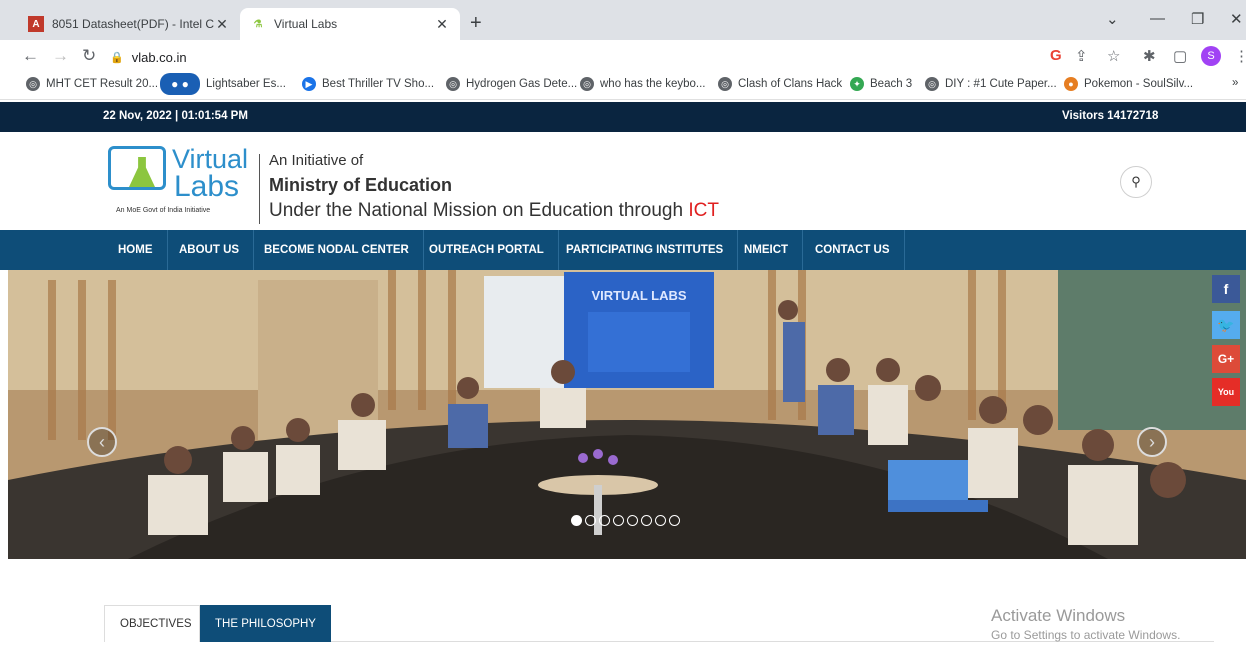 The width and height of the screenshot is (1246, 672). I want to click on browser-tab-datasheet: A 8051 Datasheet(PDF) - Intel Corp ✕, so click(129, 24).